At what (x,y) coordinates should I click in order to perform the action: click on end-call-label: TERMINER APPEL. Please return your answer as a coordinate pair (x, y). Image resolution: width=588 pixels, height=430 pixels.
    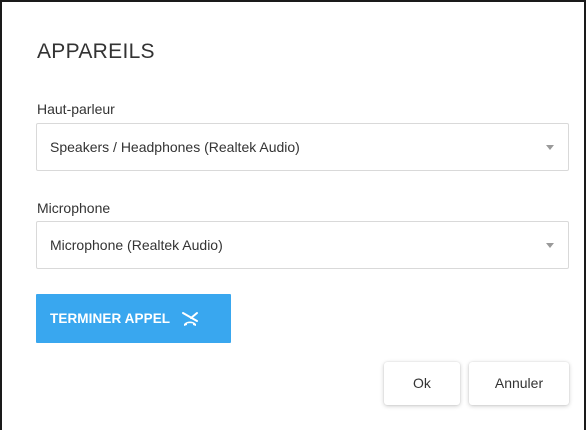
    Looking at the image, I should click on (110, 318).